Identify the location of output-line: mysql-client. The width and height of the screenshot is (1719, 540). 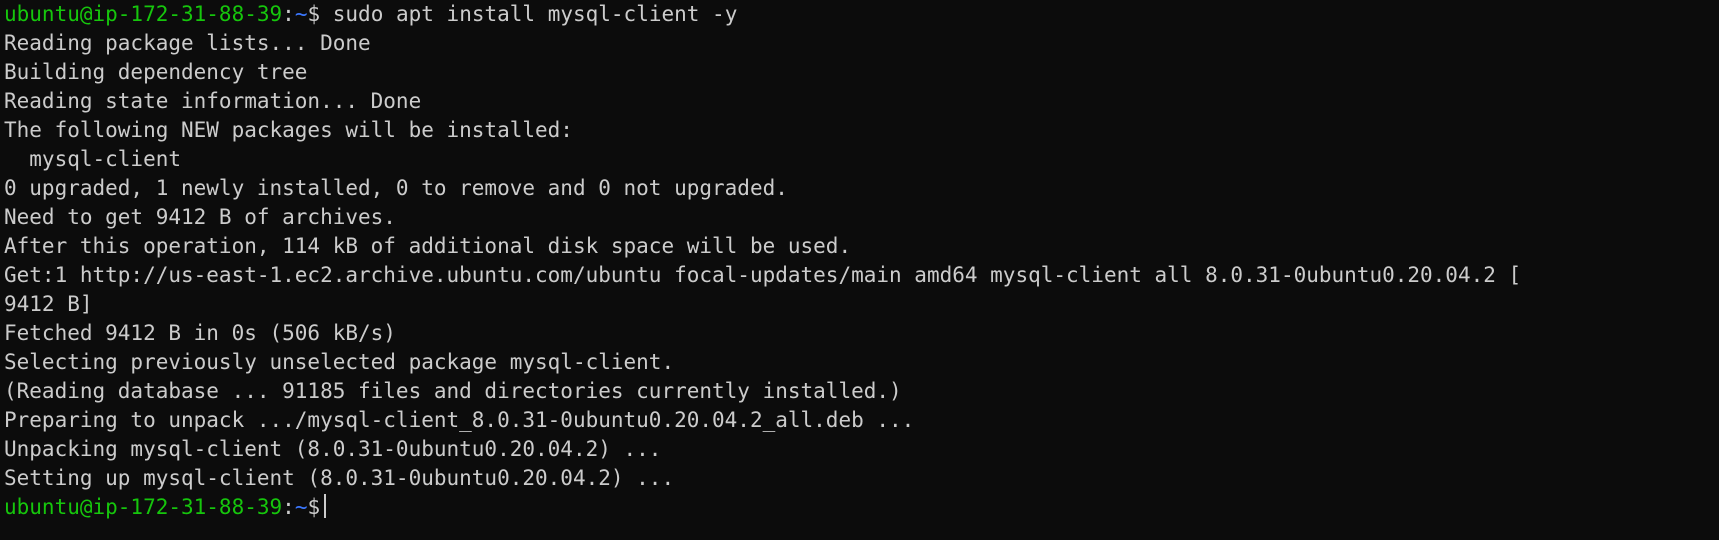
(93, 159).